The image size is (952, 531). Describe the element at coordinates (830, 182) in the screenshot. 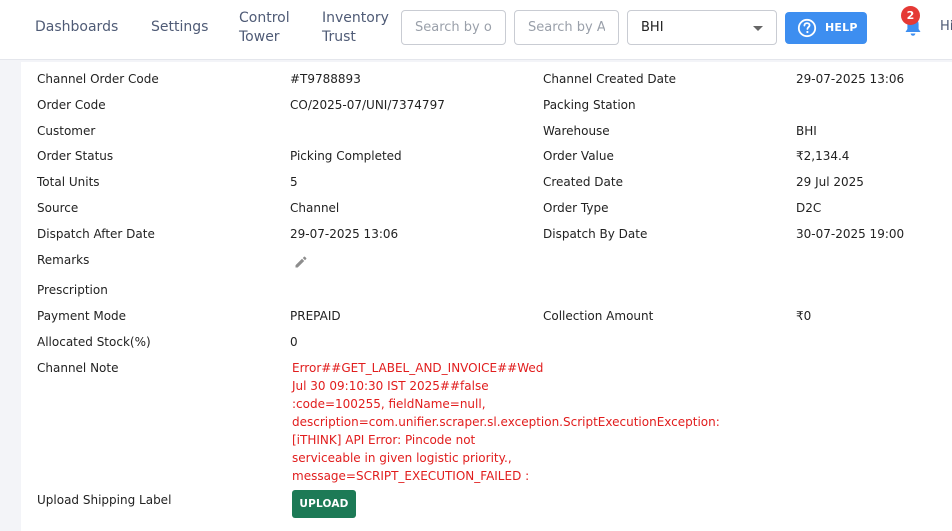

I see `value-created-date: 29 Jul 2025` at that location.